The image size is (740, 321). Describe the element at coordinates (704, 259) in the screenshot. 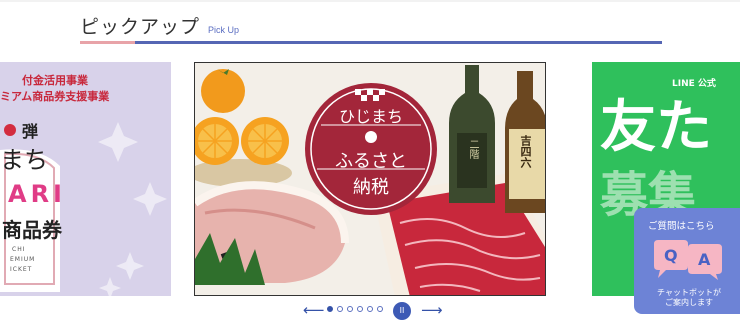

I see `chat-a-letter: A` at that location.